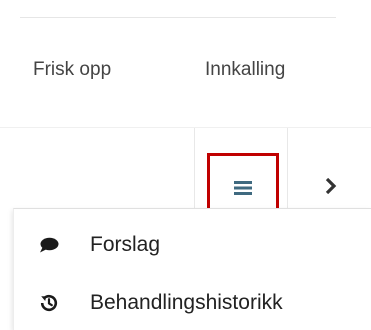  What do you see at coordinates (178, 17) in the screenshot?
I see `top-divider` at bounding box center [178, 17].